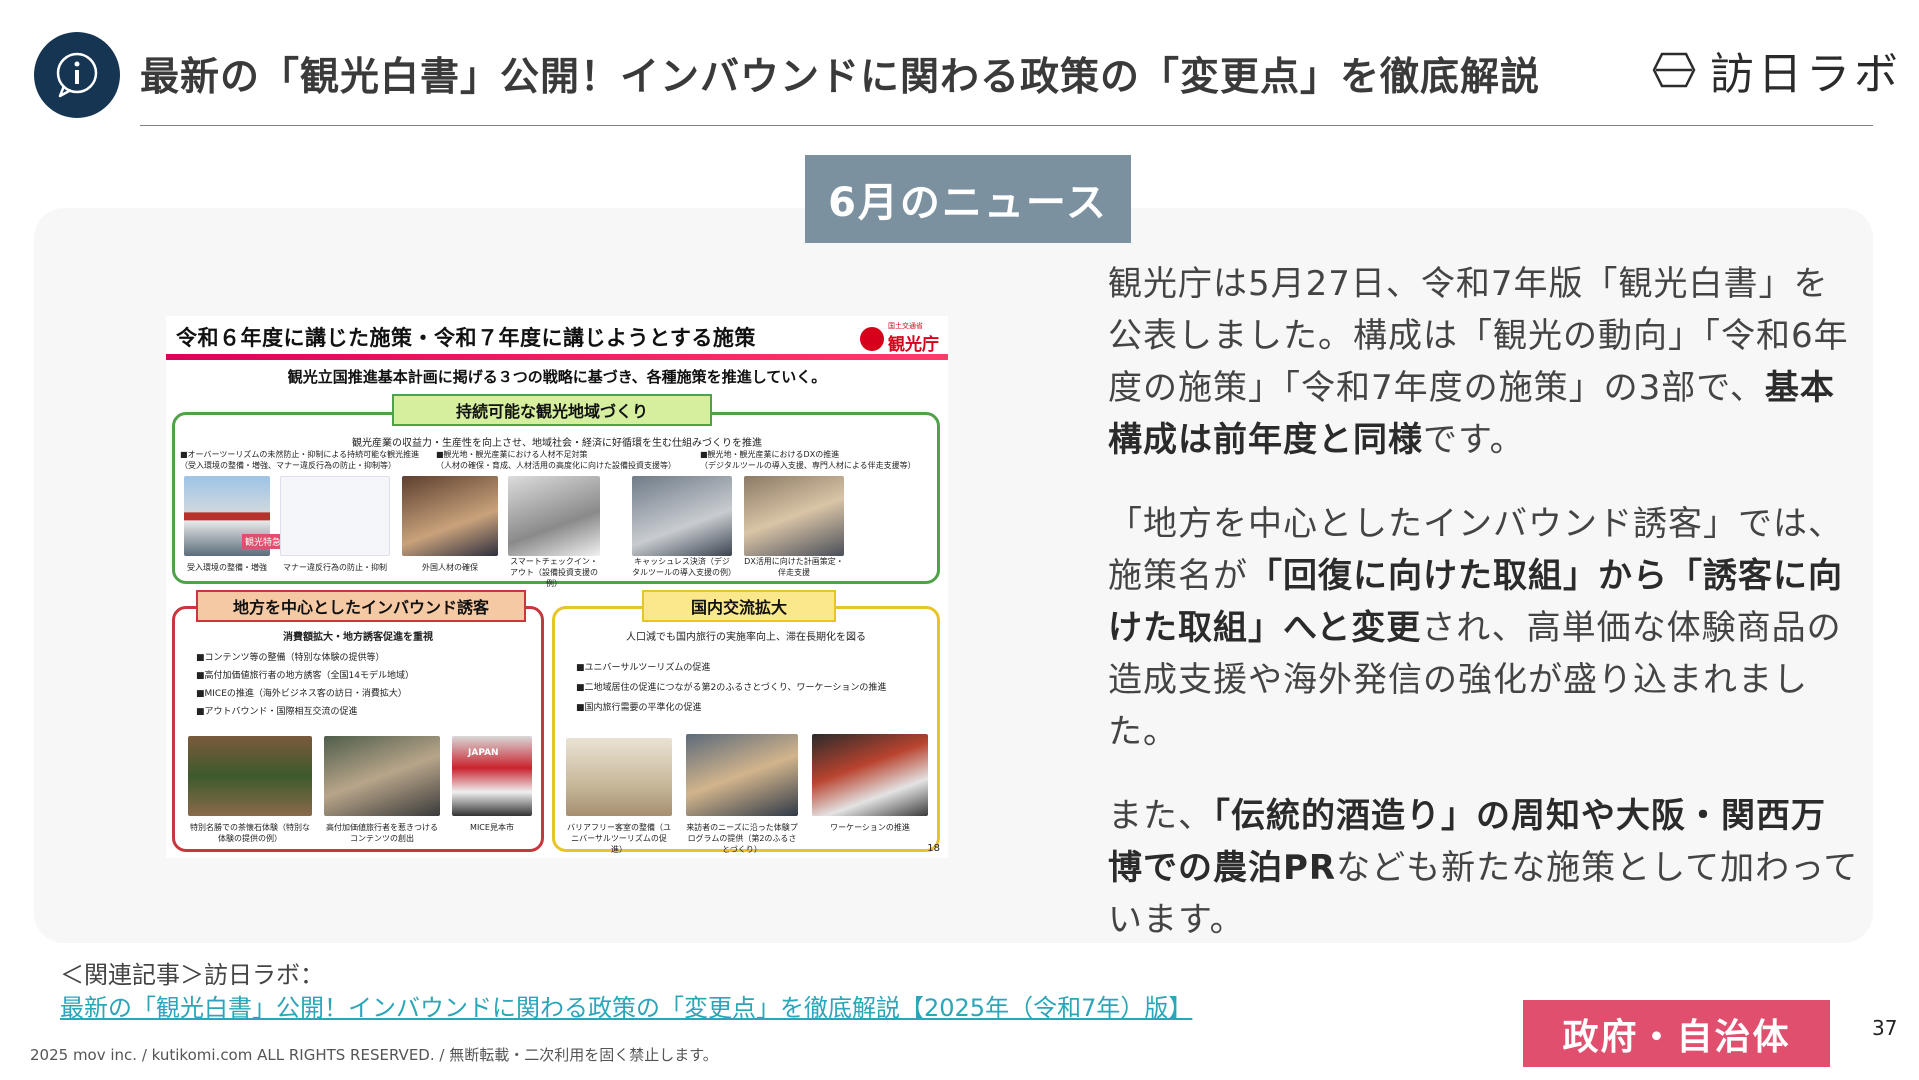 The image size is (1919, 1080). I want to click on green-col3b: （デジタルツールの導入支援、専門人材による伴走支援等）, so click(808, 465).